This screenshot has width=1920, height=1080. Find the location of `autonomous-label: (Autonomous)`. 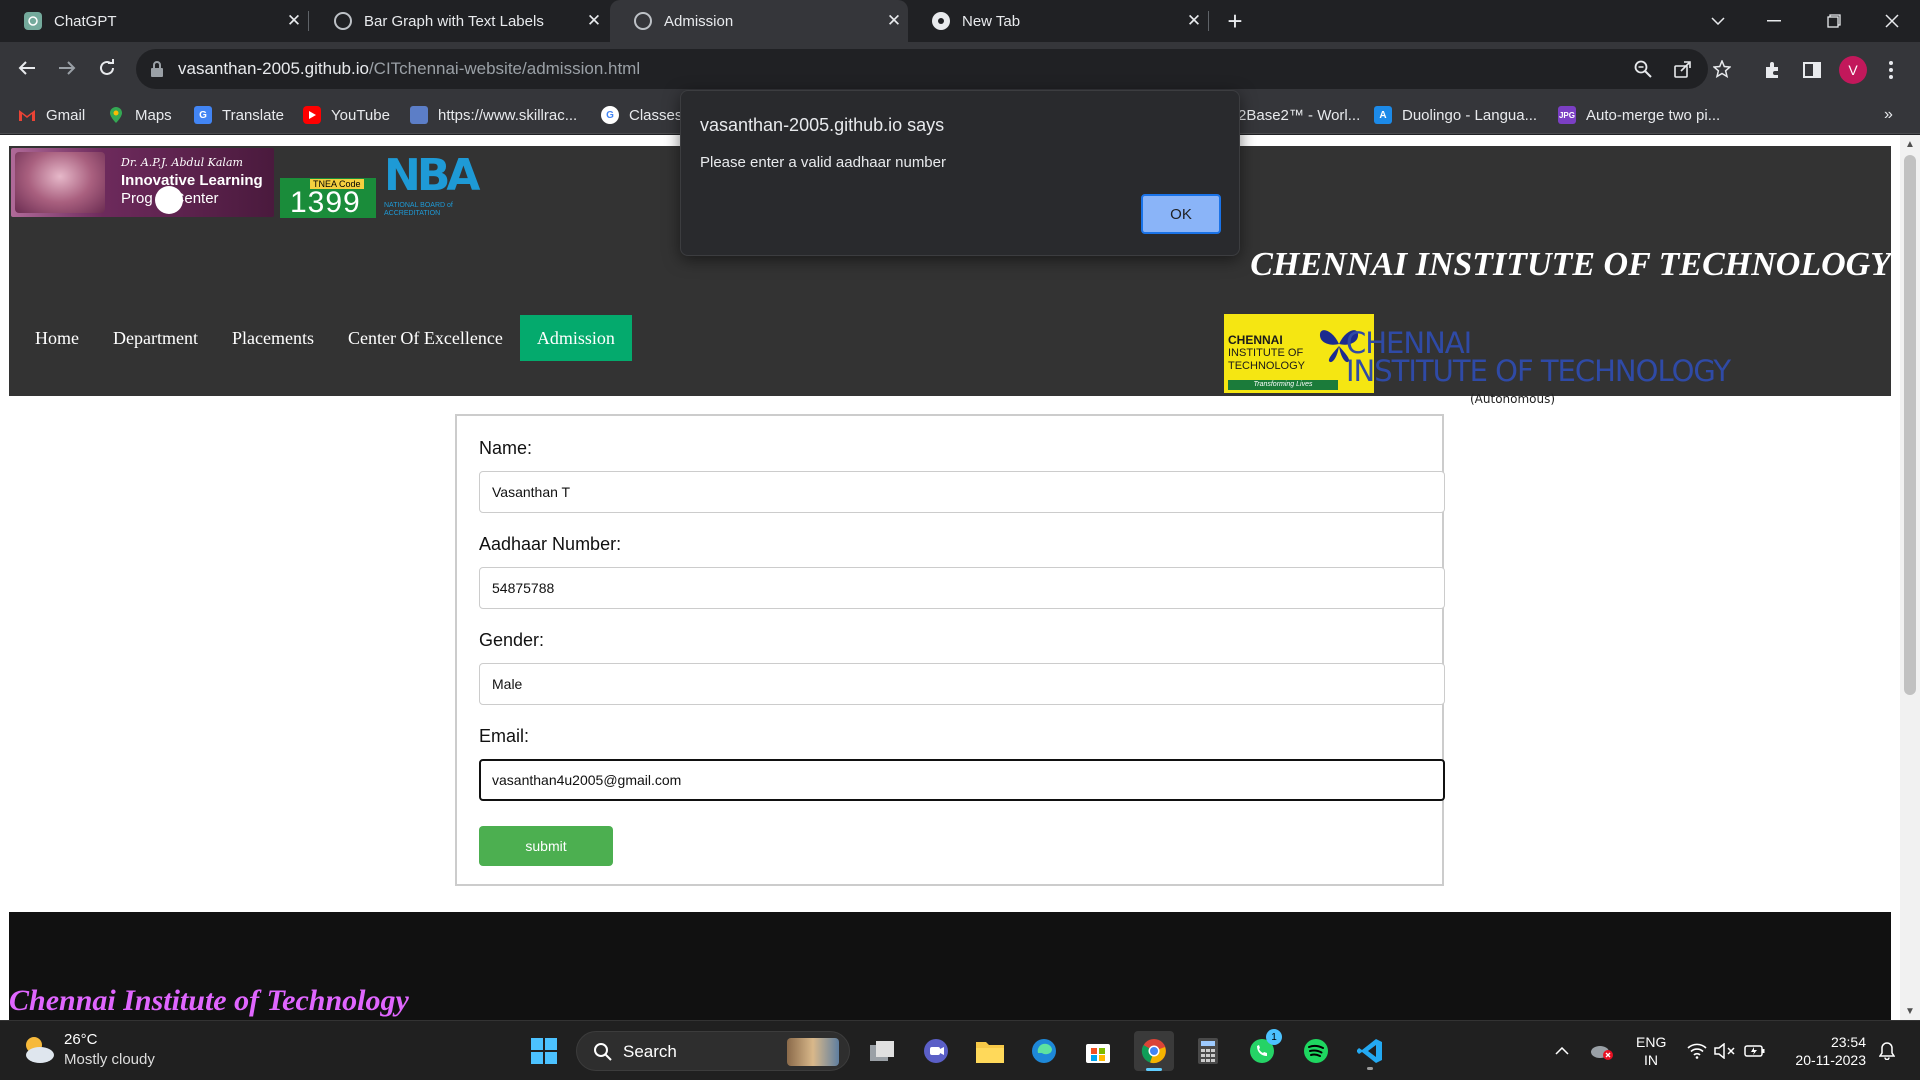

autonomous-label: (Autonomous) is located at coordinates (1513, 399).